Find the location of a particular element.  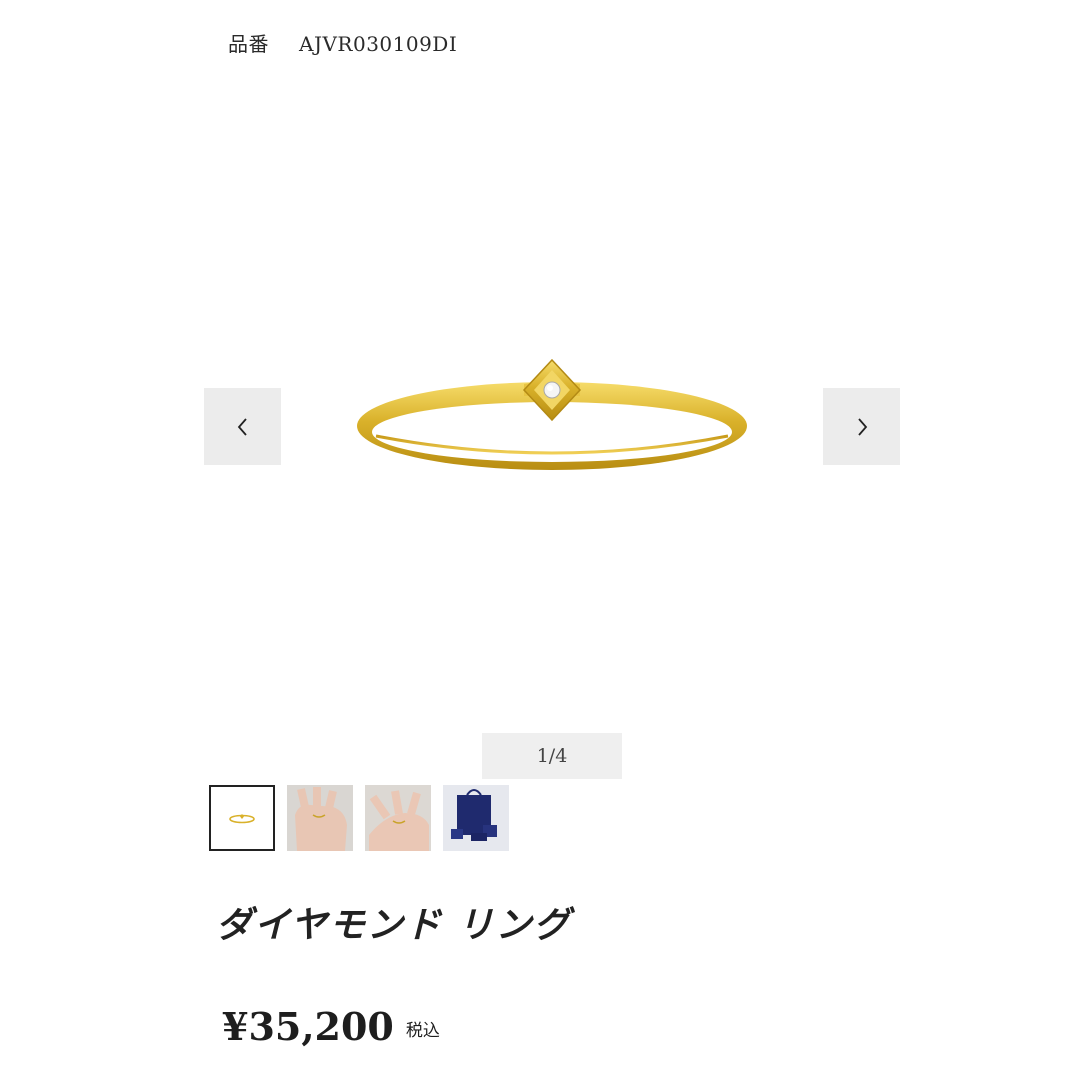

product-code: 品番 AJVR030109DI is located at coordinates (342, 42).